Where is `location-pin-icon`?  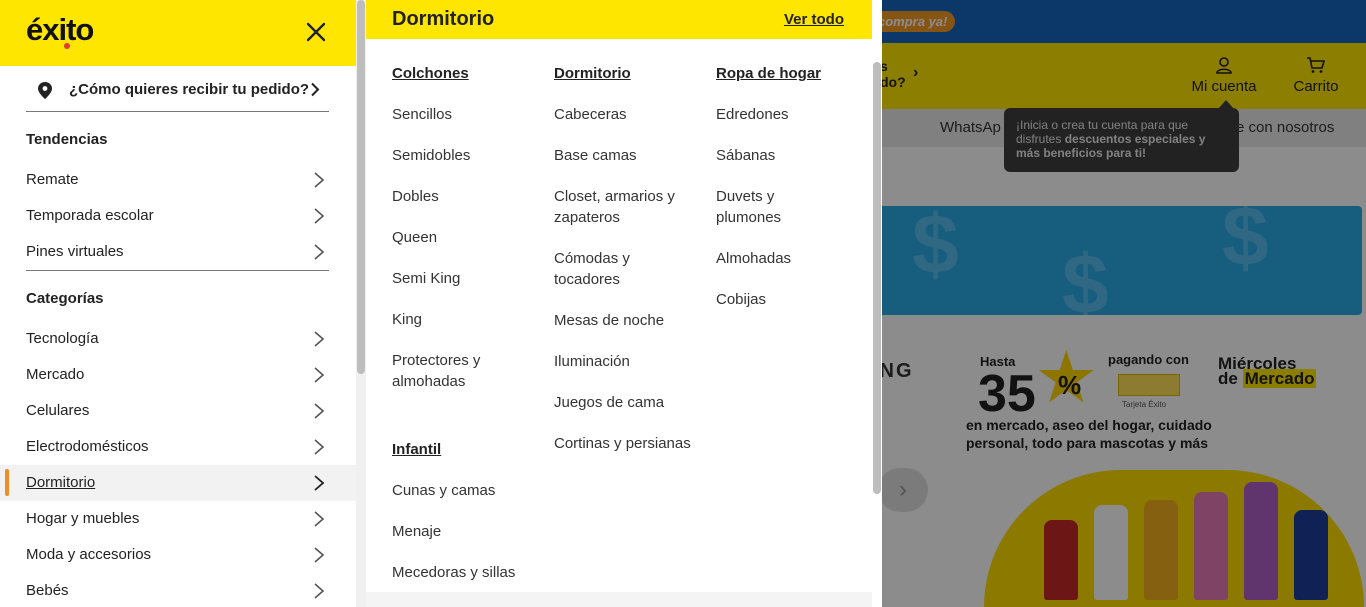
location-pin-icon is located at coordinates (45, 90).